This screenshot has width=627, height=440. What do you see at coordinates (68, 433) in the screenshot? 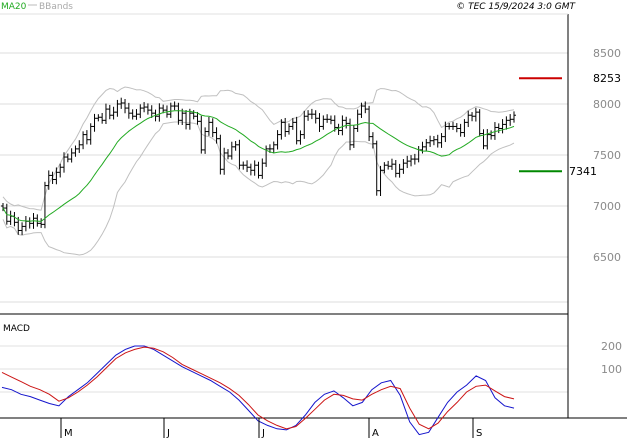
I see `month-label: M` at bounding box center [68, 433].